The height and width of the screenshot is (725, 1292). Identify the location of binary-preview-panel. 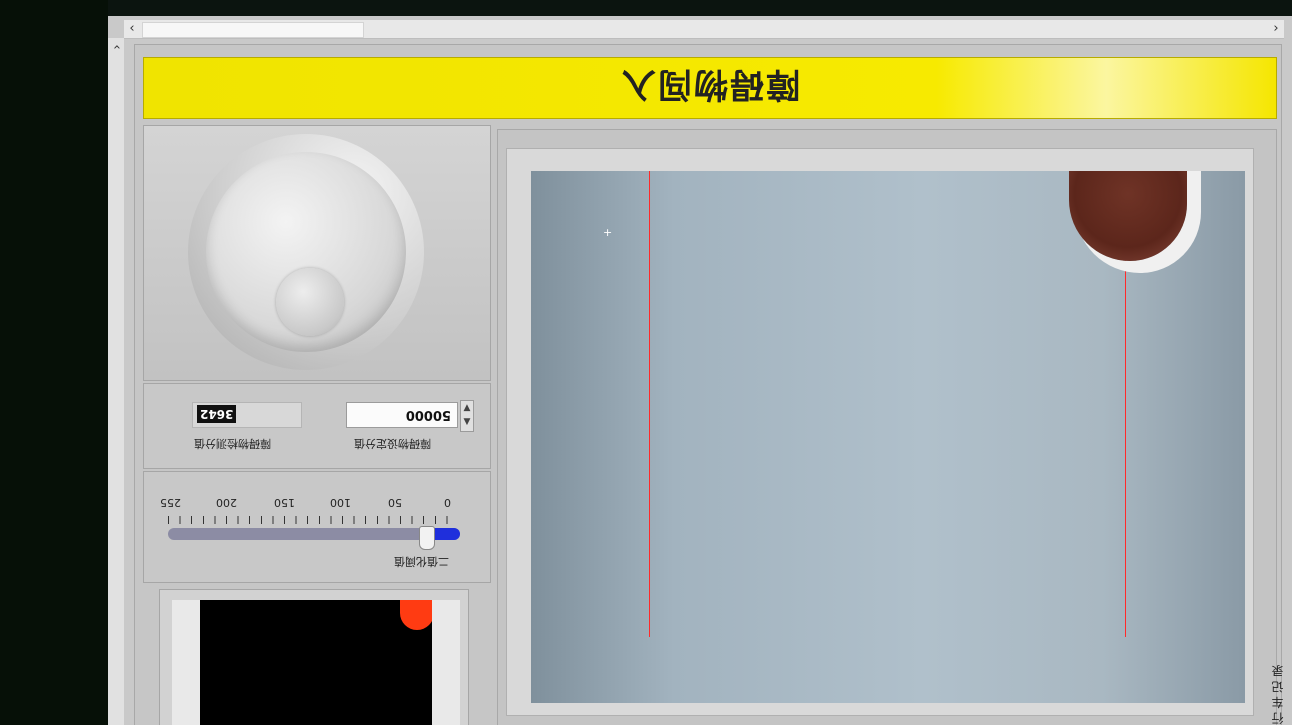
(314, 657).